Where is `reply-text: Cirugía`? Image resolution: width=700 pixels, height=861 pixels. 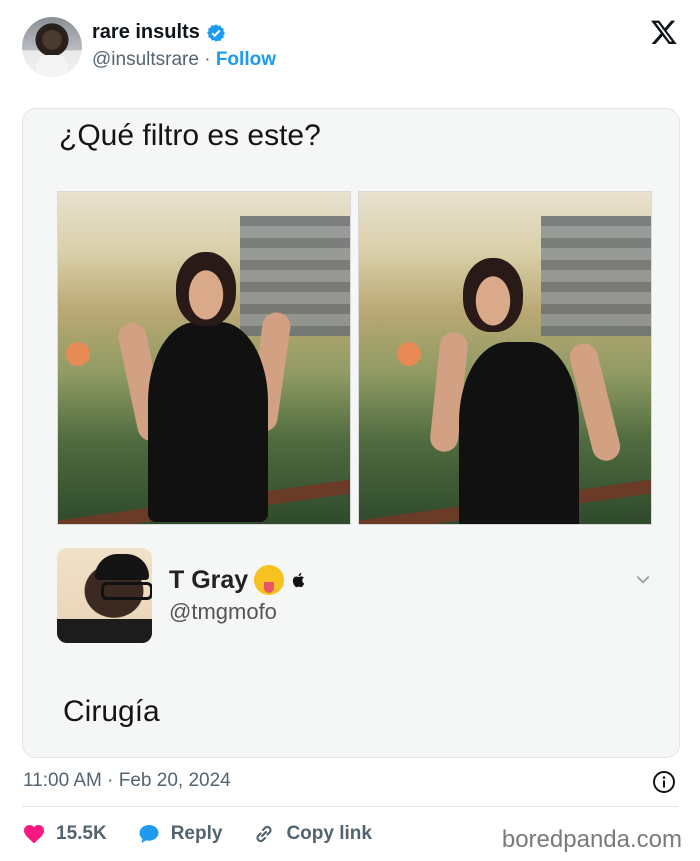
reply-text: Cirugía is located at coordinates (111, 711).